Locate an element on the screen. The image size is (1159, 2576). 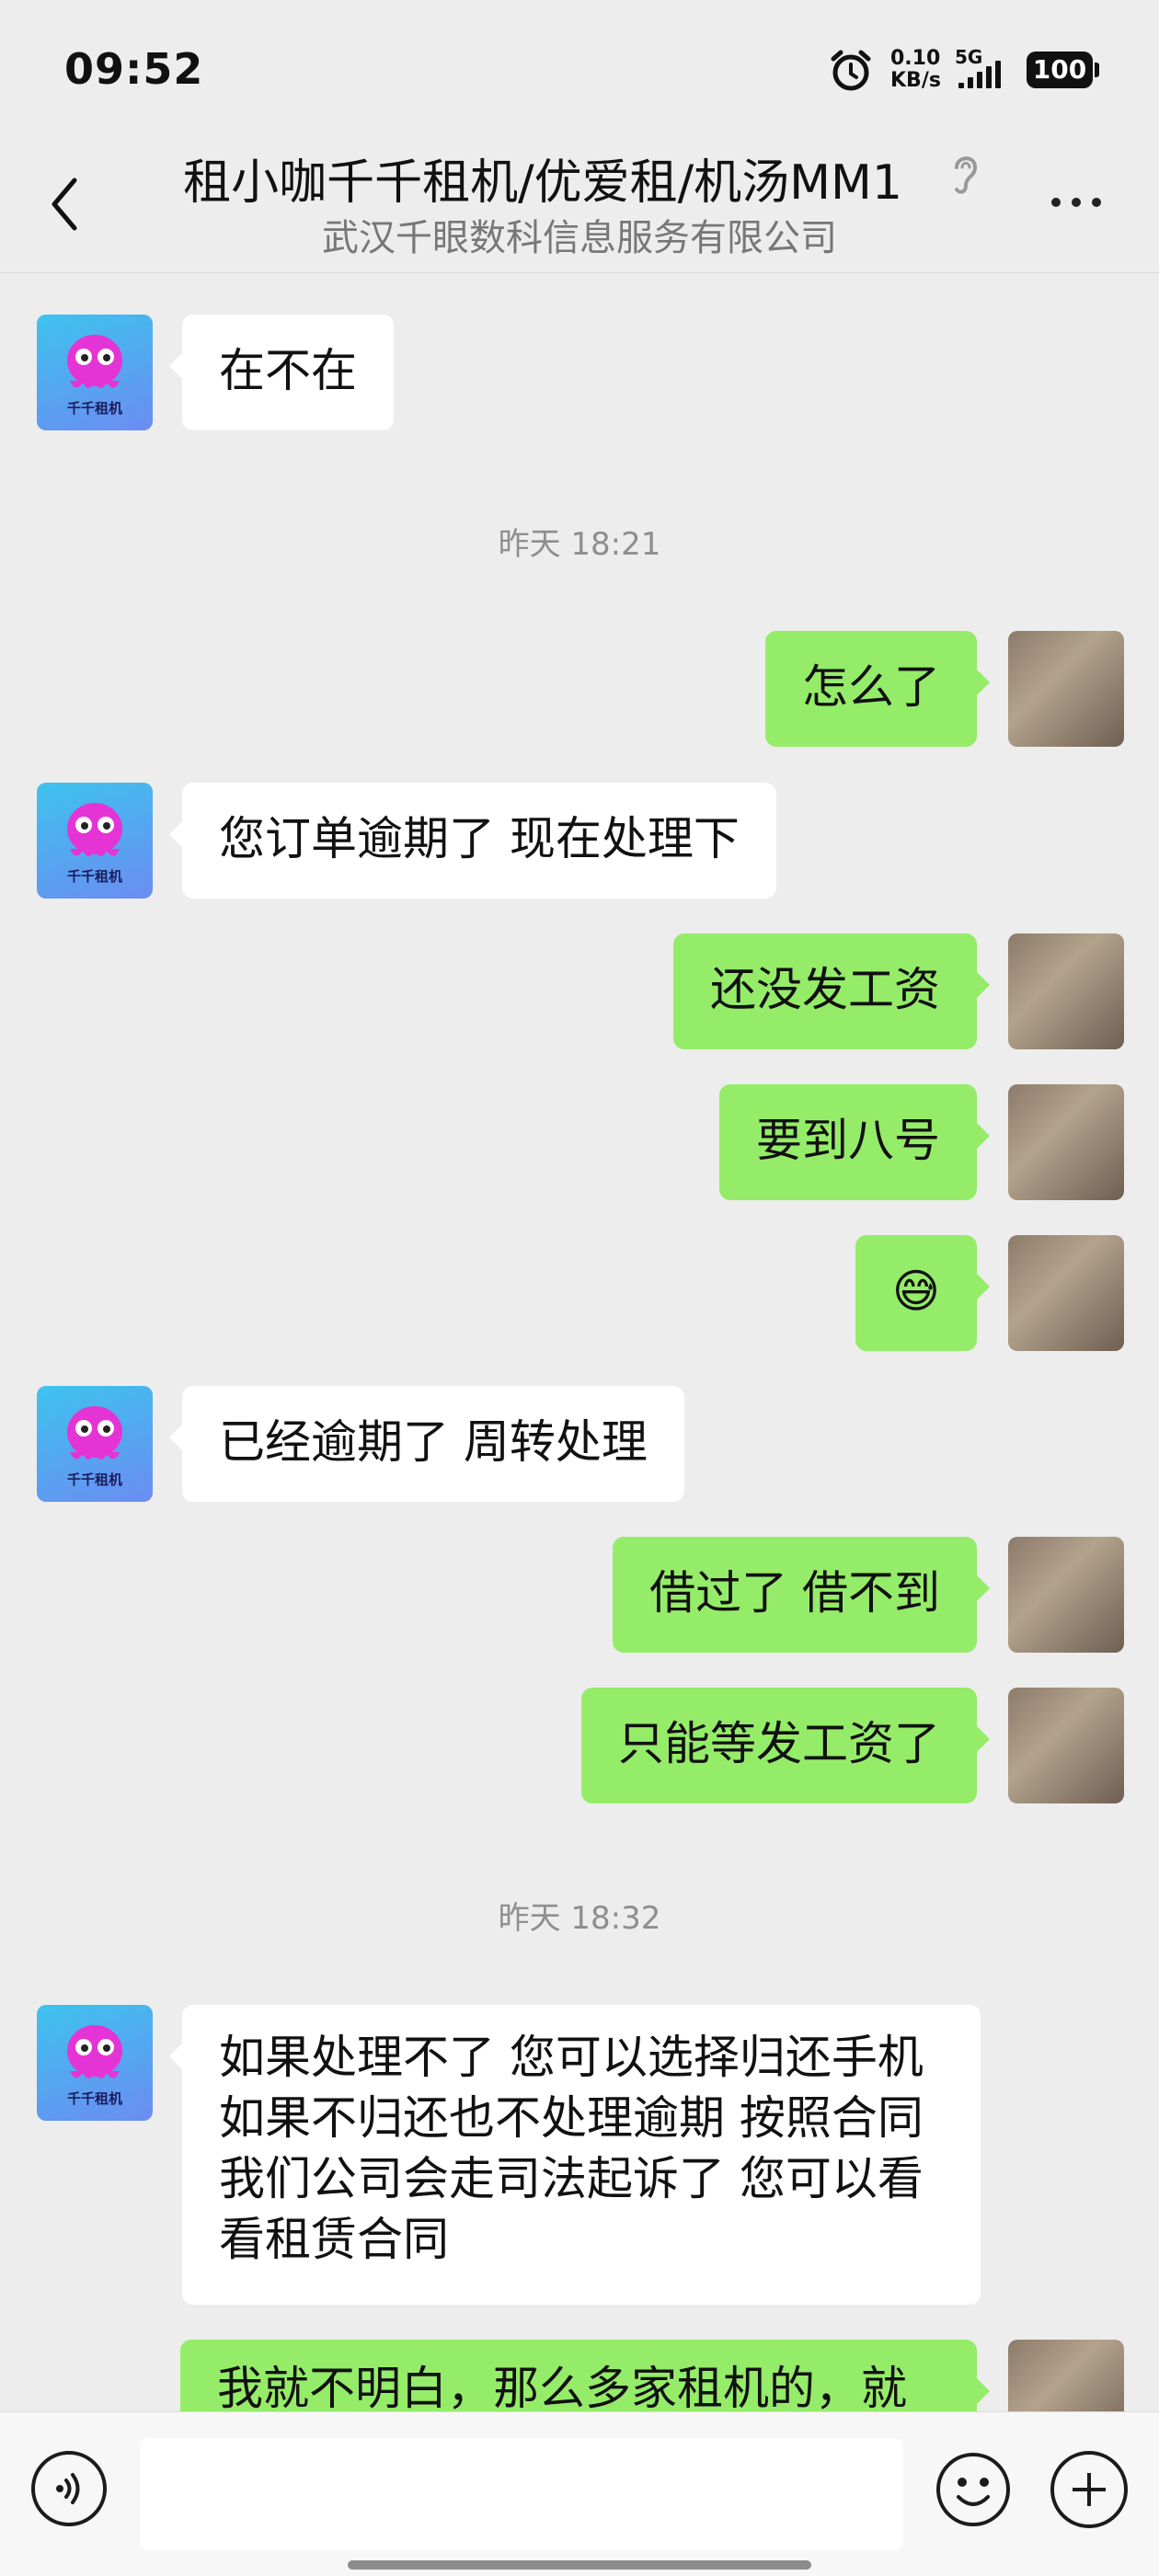
message-bubble-outgoing: 借过了 借不到 is located at coordinates (801, 1595).